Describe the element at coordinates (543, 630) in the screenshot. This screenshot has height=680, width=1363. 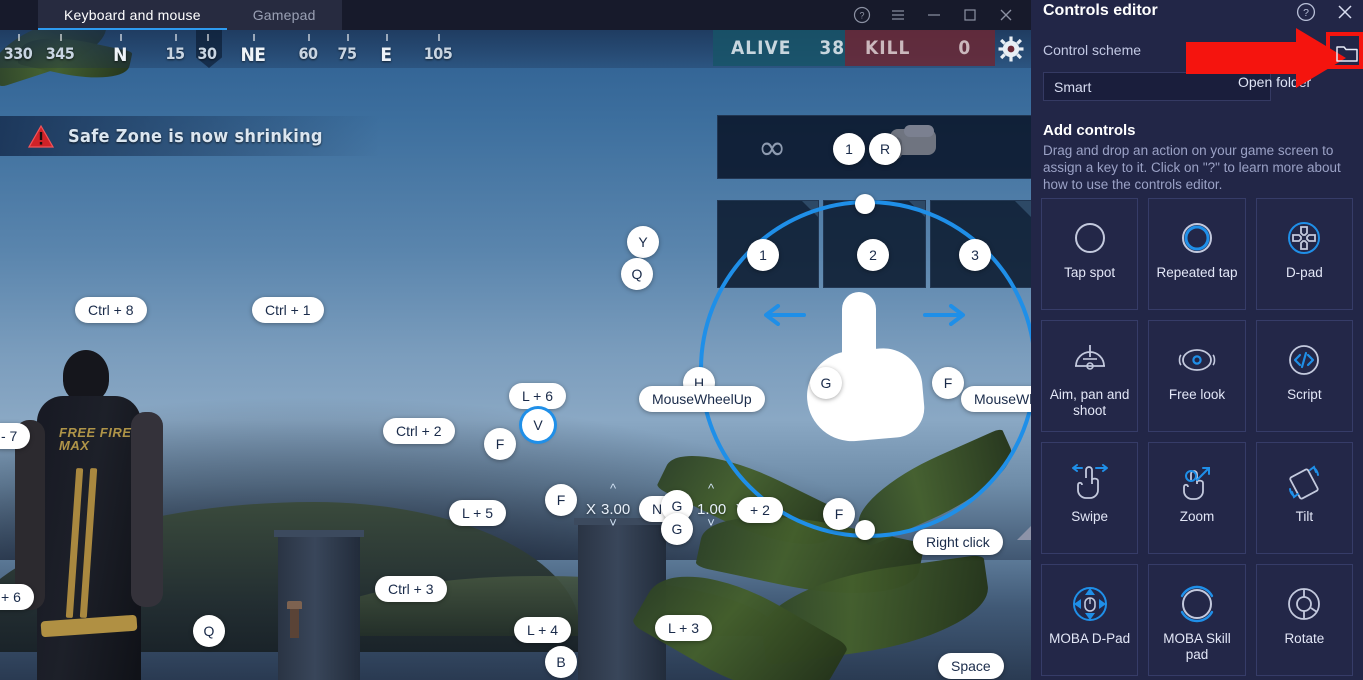
I see `key-bubble-l4: L + 4` at that location.